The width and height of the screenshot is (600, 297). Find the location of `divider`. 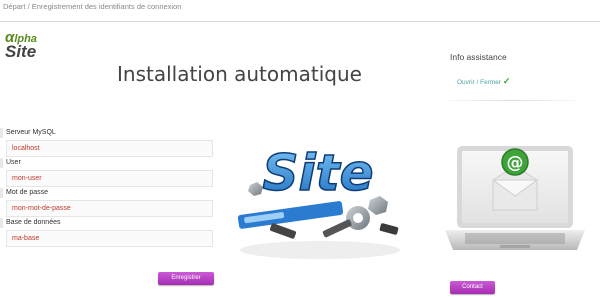

divider is located at coordinates (512, 100).